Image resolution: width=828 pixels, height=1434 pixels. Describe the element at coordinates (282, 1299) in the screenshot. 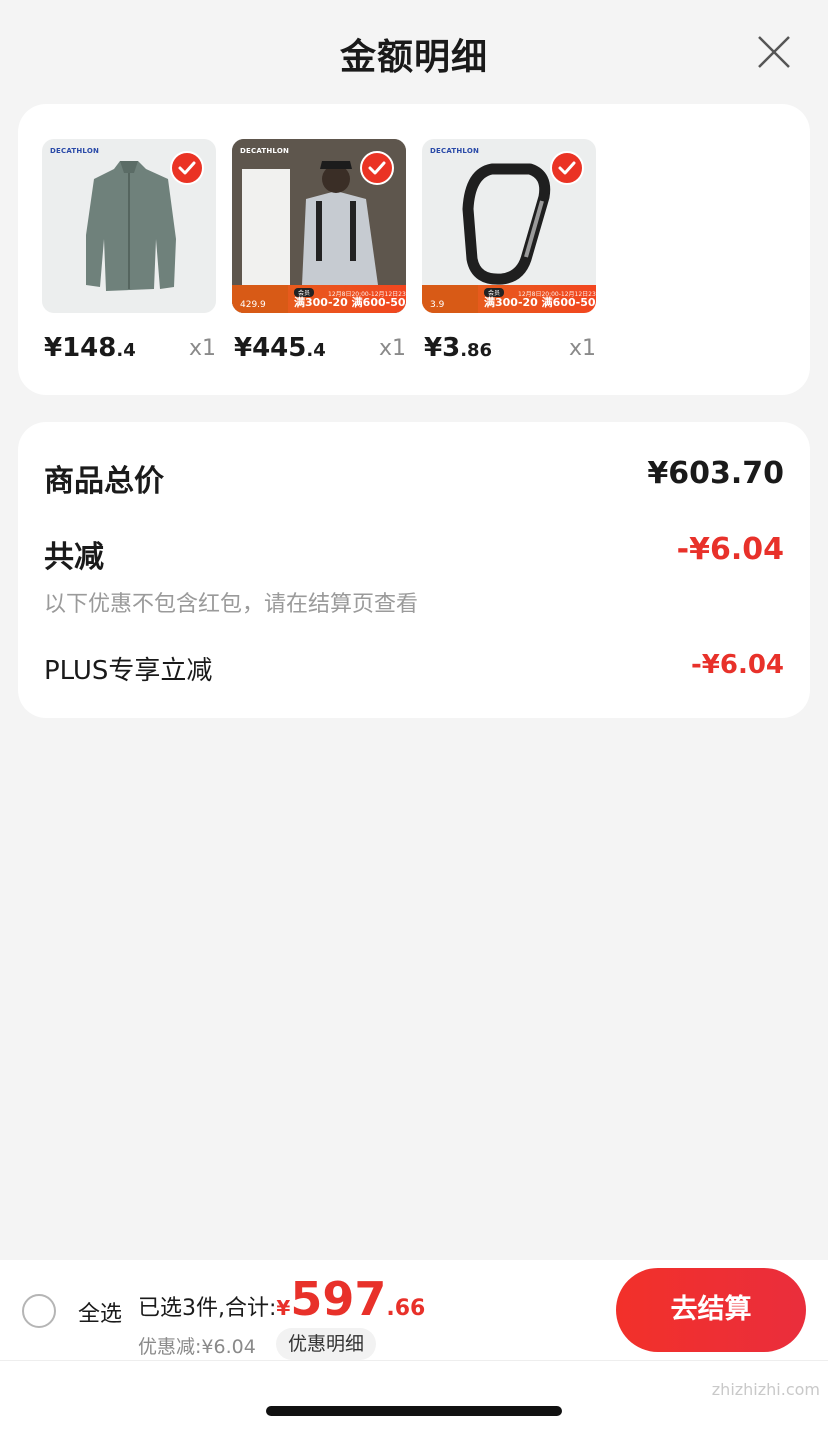

I see `total-summary: 已选3件,合计:¥597.66` at that location.